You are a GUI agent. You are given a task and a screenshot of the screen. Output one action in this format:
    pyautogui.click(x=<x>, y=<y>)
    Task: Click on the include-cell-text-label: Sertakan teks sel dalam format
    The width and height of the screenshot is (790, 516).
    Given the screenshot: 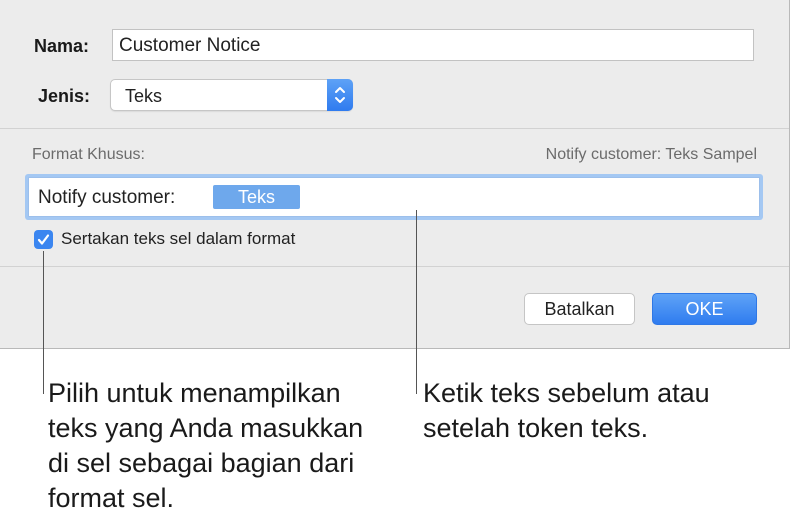 What is the action you would take?
    pyautogui.click(x=178, y=238)
    